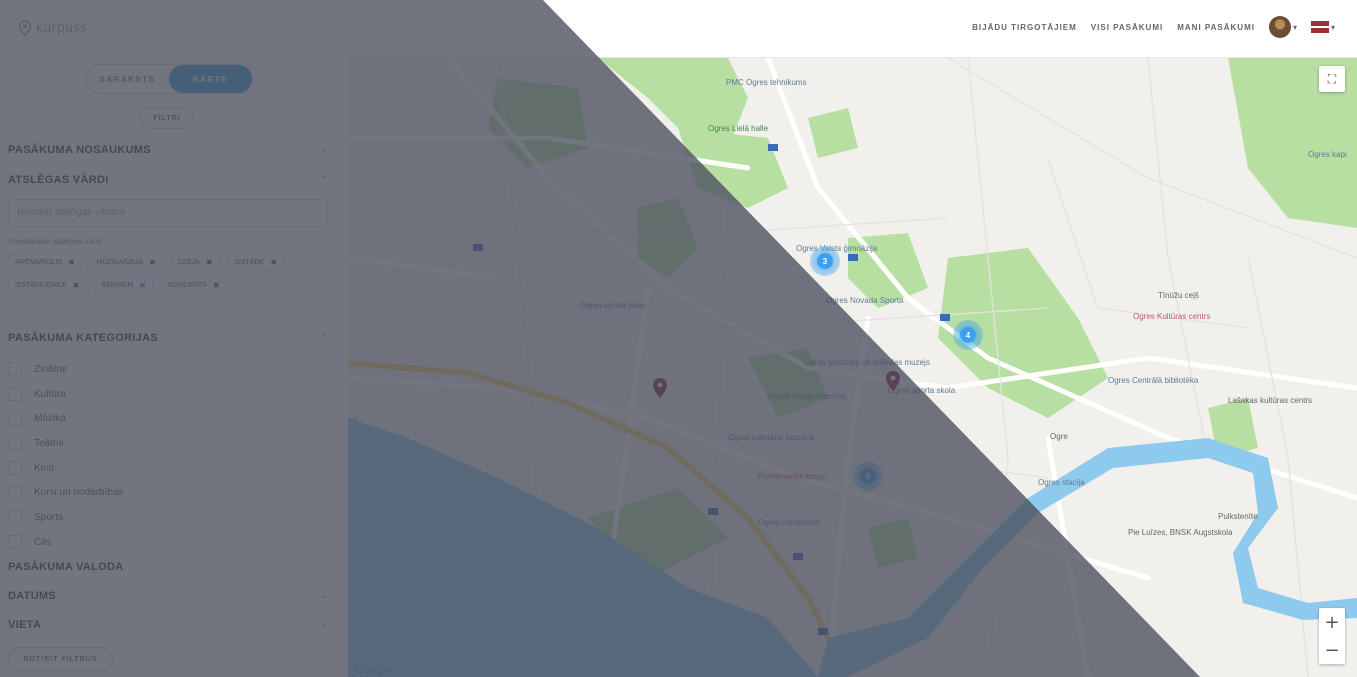 The width and height of the screenshot is (1357, 677). What do you see at coordinates (120, 262) in the screenshot?
I see `tag-label: MŪZIKA/DEJA` at bounding box center [120, 262].